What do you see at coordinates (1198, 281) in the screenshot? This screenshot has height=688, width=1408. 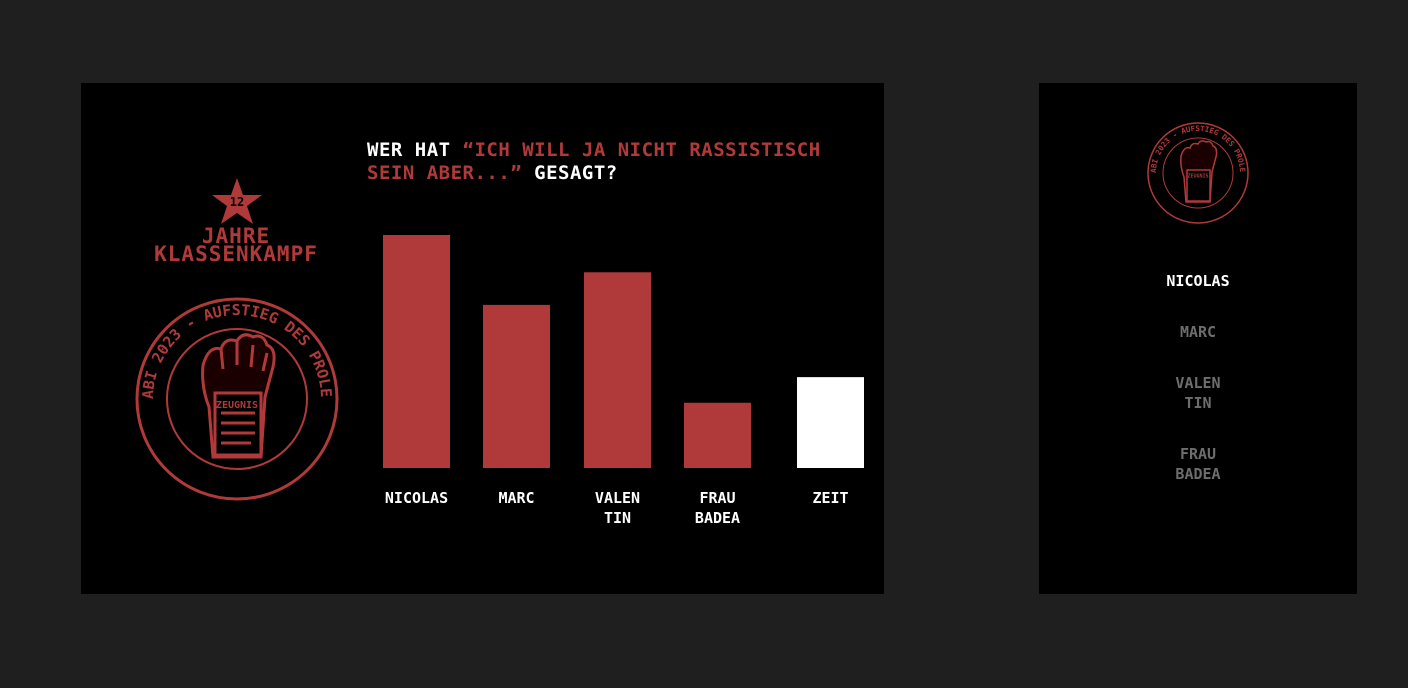 I see `answer-option: NICOLAS` at bounding box center [1198, 281].